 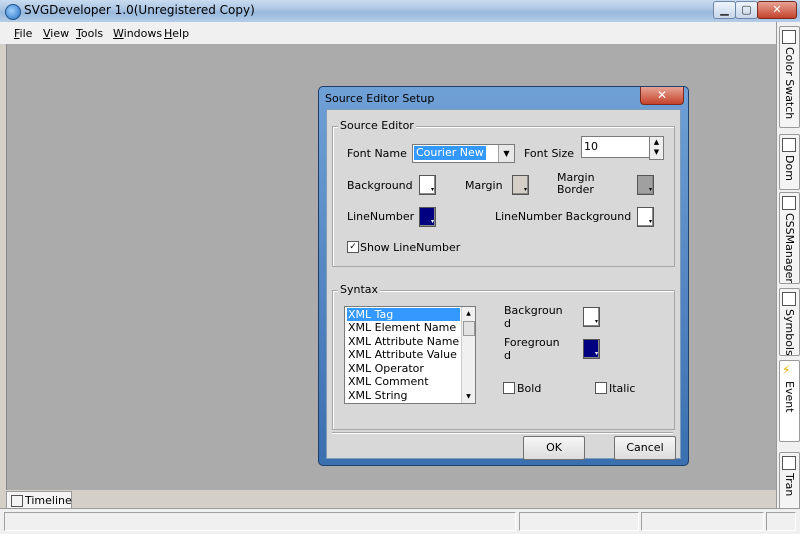 What do you see at coordinates (645, 217) in the screenshot?
I see `line-number-background-color-swatch: ▾` at bounding box center [645, 217].